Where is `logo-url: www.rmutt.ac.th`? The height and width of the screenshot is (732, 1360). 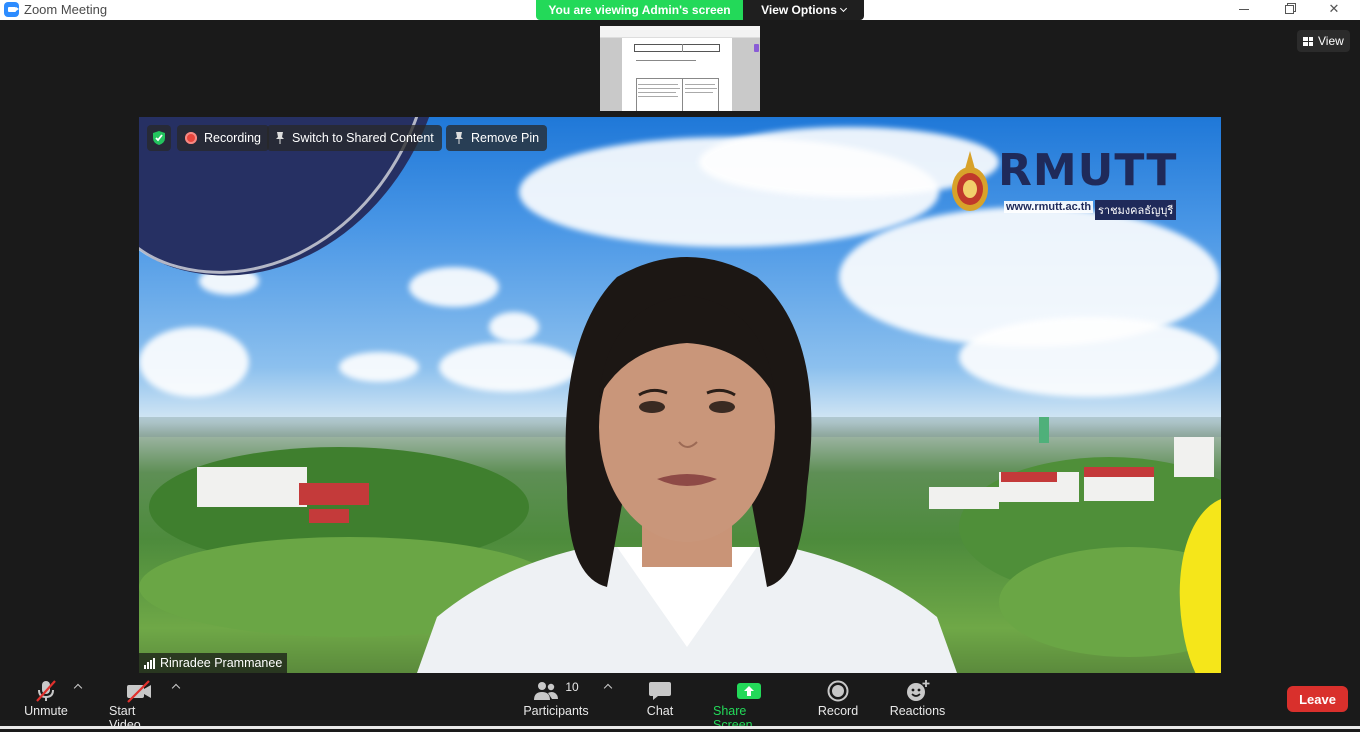 logo-url: www.rmutt.ac.th is located at coordinates (1049, 207).